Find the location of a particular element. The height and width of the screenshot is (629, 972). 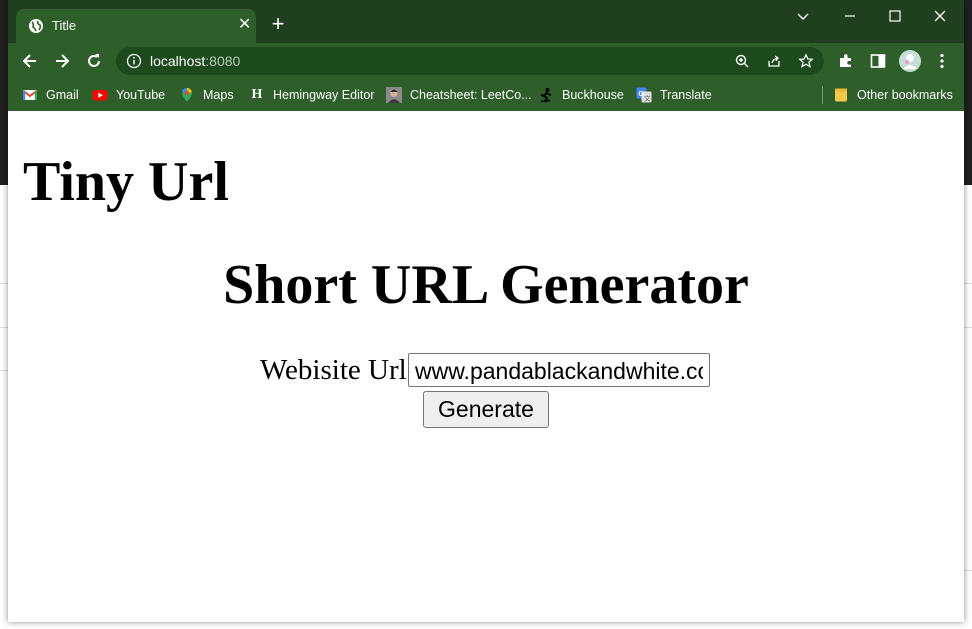

star-icon is located at coordinates (806, 61).